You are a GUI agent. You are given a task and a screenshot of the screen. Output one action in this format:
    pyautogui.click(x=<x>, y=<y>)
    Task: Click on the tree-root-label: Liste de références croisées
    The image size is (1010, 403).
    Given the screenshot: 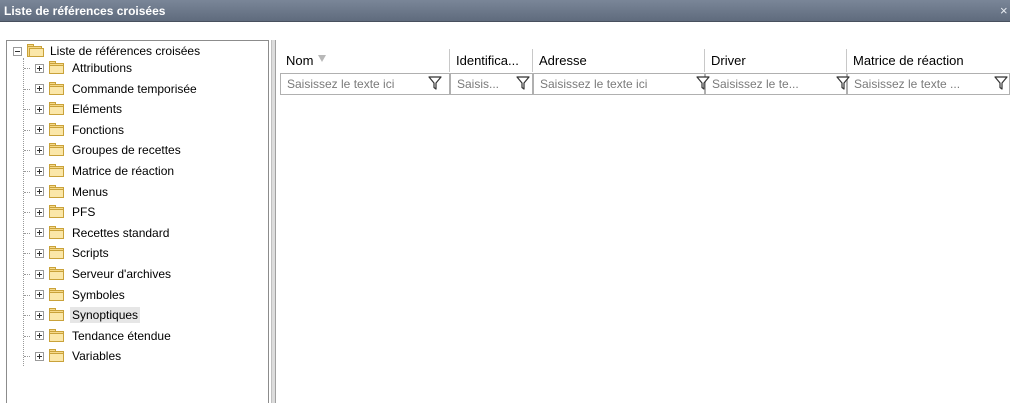 What is the action you would take?
    pyautogui.click(x=125, y=51)
    